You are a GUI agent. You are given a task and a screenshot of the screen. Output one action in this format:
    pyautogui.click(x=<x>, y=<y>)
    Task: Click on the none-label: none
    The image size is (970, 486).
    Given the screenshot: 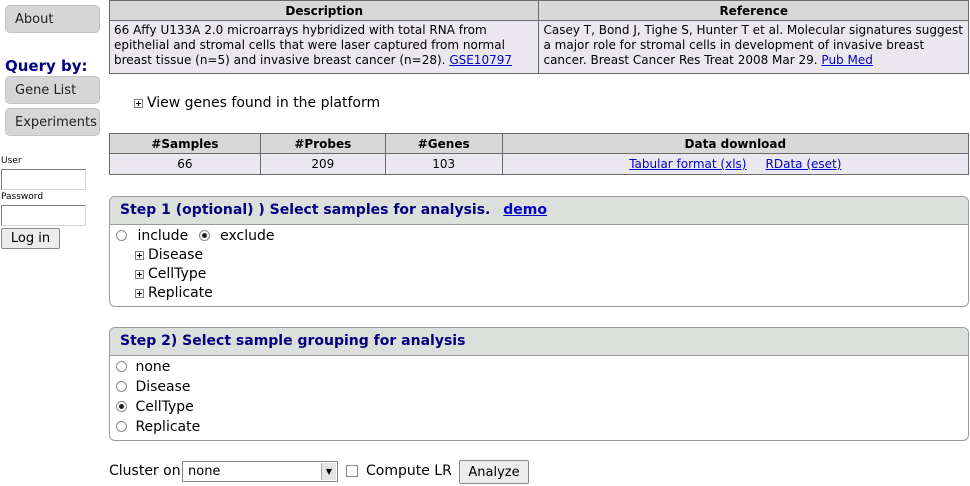 What is the action you would take?
    pyautogui.click(x=153, y=367)
    